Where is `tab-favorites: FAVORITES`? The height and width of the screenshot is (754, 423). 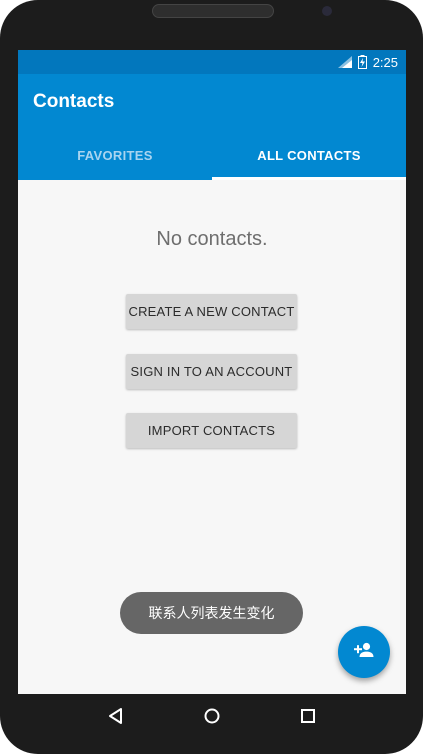 tab-favorites: FAVORITES is located at coordinates (115, 155).